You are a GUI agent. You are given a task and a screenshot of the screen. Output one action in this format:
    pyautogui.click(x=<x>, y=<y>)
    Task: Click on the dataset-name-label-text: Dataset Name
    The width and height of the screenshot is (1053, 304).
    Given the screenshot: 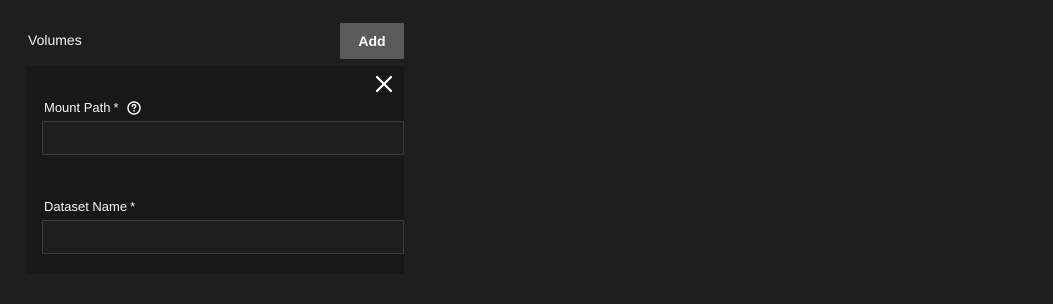 What is the action you would take?
    pyautogui.click(x=86, y=206)
    